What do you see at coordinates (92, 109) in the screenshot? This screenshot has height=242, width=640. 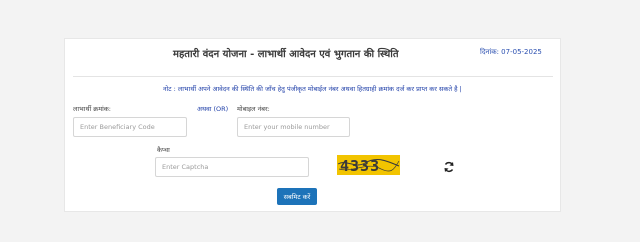 I see `beneficiary-label: लाभार्थी क्रमांक:` at bounding box center [92, 109].